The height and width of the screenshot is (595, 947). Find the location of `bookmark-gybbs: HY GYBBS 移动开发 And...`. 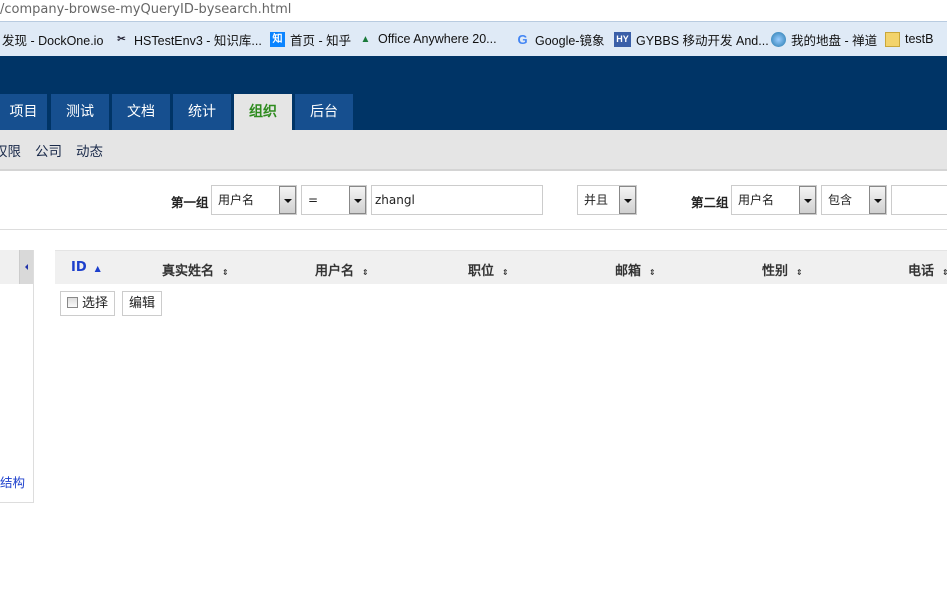

bookmark-gybbs: HY GYBBS 移动开发 And... is located at coordinates (691, 39).